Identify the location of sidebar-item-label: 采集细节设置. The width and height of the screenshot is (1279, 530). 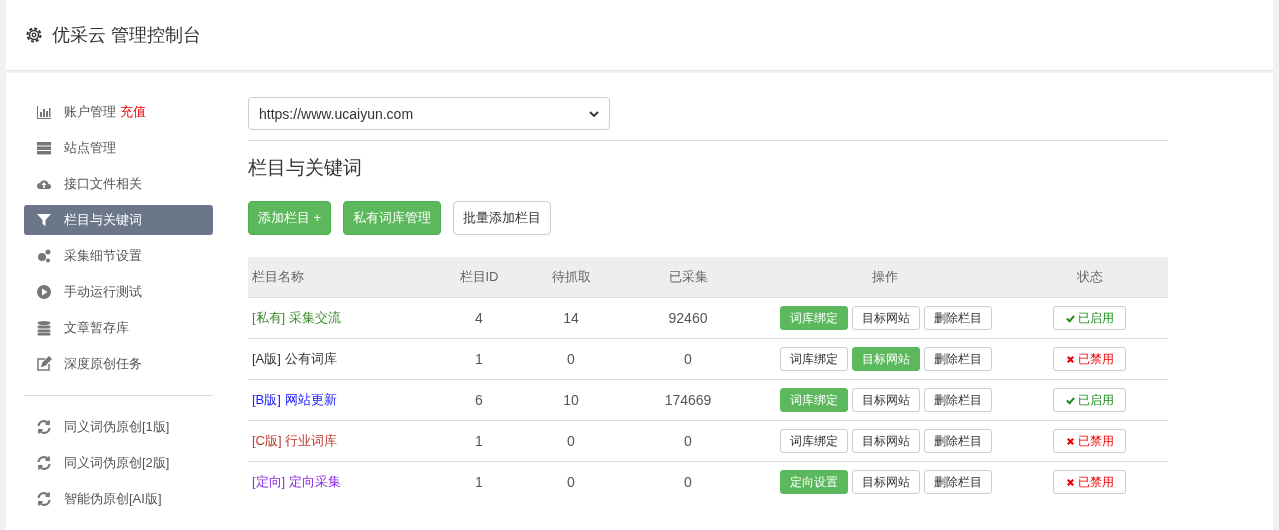
(103, 256).